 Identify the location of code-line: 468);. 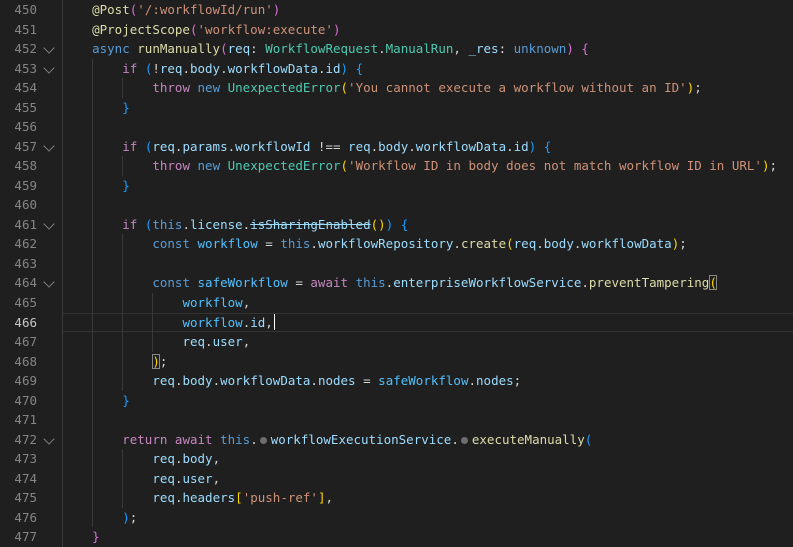
(396, 361).